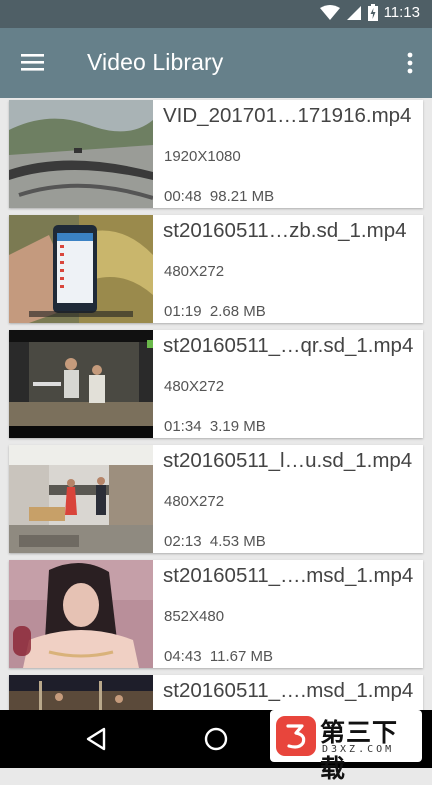 The image size is (432, 785). I want to click on video-title: VID_201701…171916.mp4, so click(287, 115).